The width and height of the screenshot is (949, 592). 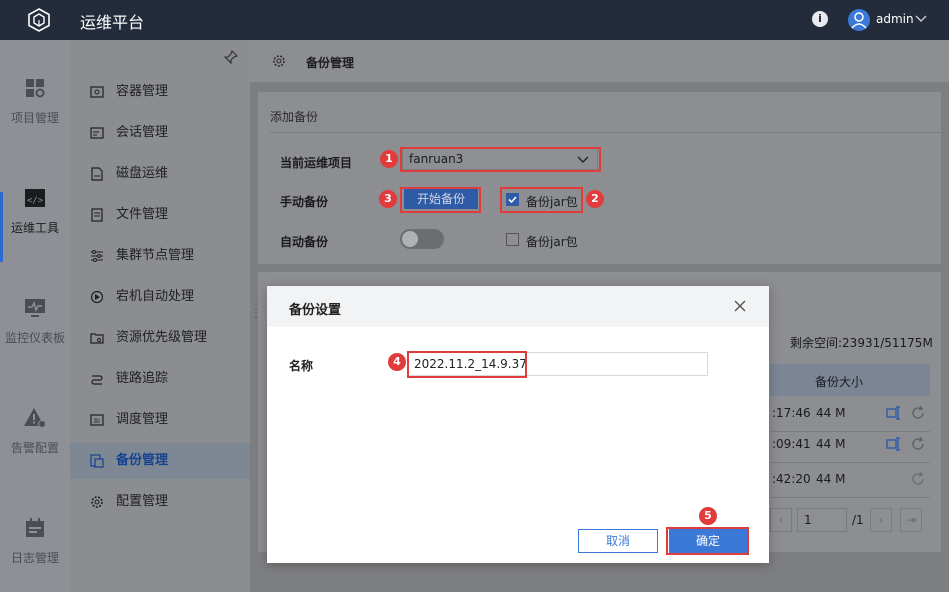 I want to click on subnav-item-containers: 容器管理, so click(x=160, y=92).